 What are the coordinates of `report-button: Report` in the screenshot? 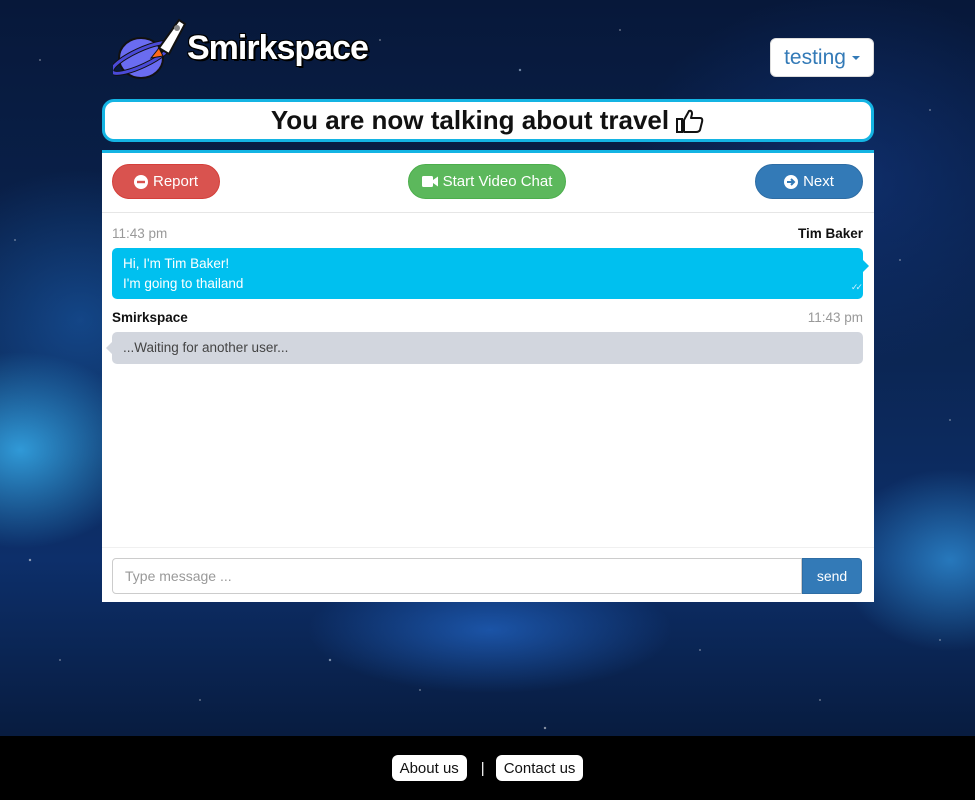 It's located at (166, 181).